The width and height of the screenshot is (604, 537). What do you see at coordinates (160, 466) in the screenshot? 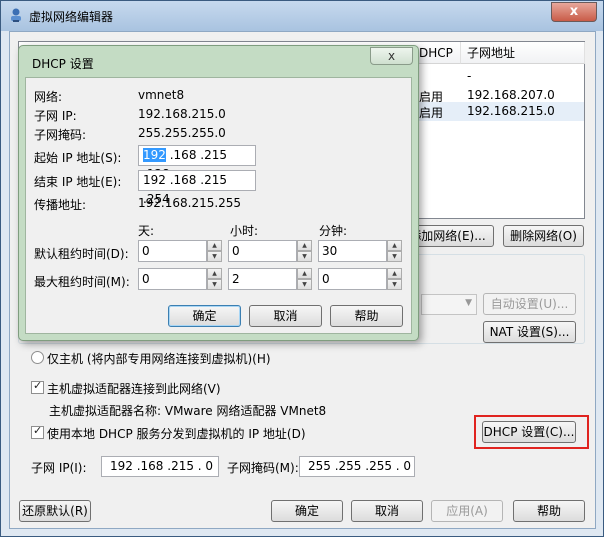
I see `subnet-ip-input: 192 .168 .215 . 0` at bounding box center [160, 466].